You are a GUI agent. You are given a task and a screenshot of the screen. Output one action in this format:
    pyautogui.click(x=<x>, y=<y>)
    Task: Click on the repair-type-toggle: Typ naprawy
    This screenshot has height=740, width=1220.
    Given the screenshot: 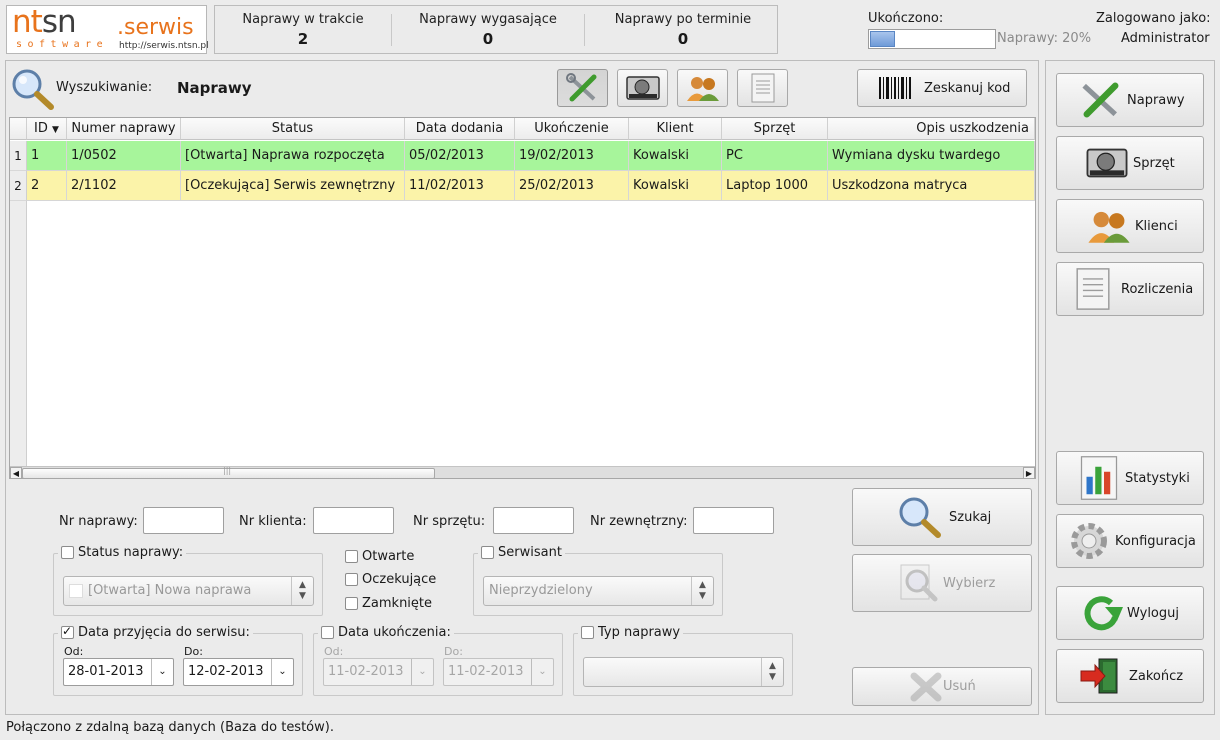 What is the action you would take?
    pyautogui.click(x=631, y=632)
    